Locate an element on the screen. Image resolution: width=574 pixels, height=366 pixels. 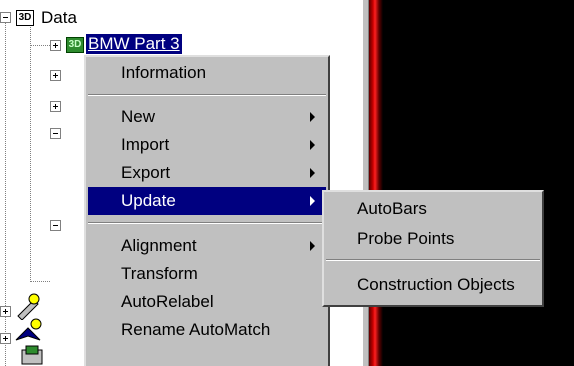
submenu-item-probe-points: Probe Points is located at coordinates (433, 239).